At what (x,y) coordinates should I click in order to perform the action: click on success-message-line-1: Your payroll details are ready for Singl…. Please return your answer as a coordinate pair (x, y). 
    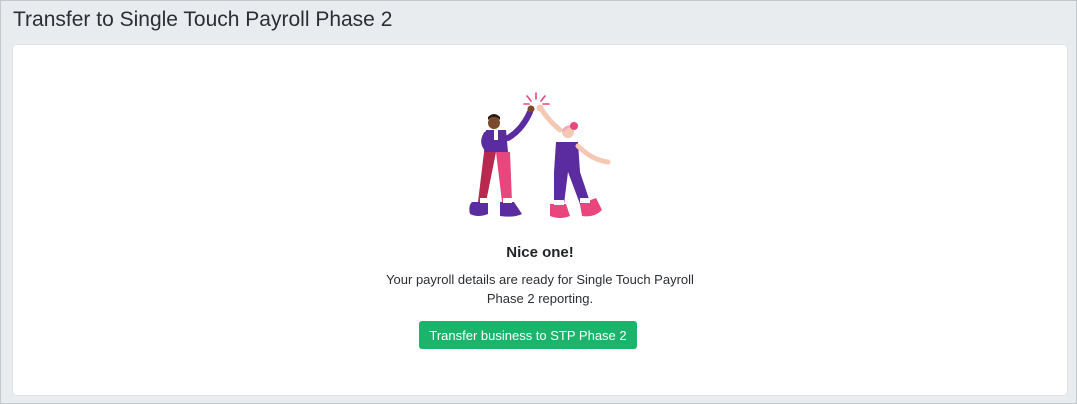
    Looking at the image, I should click on (540, 279).